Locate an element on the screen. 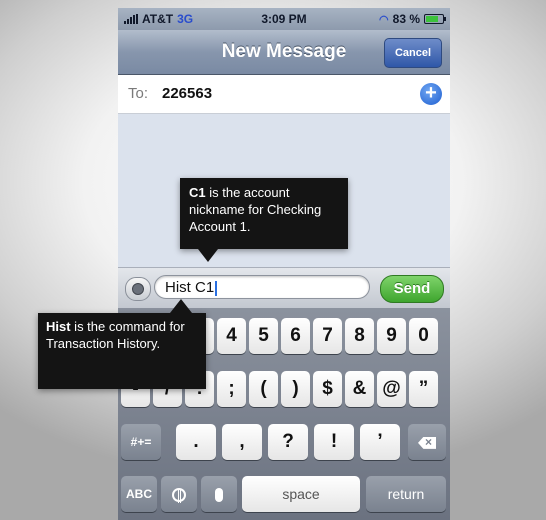 The image size is (546, 520). return-key: return is located at coordinates (406, 494).